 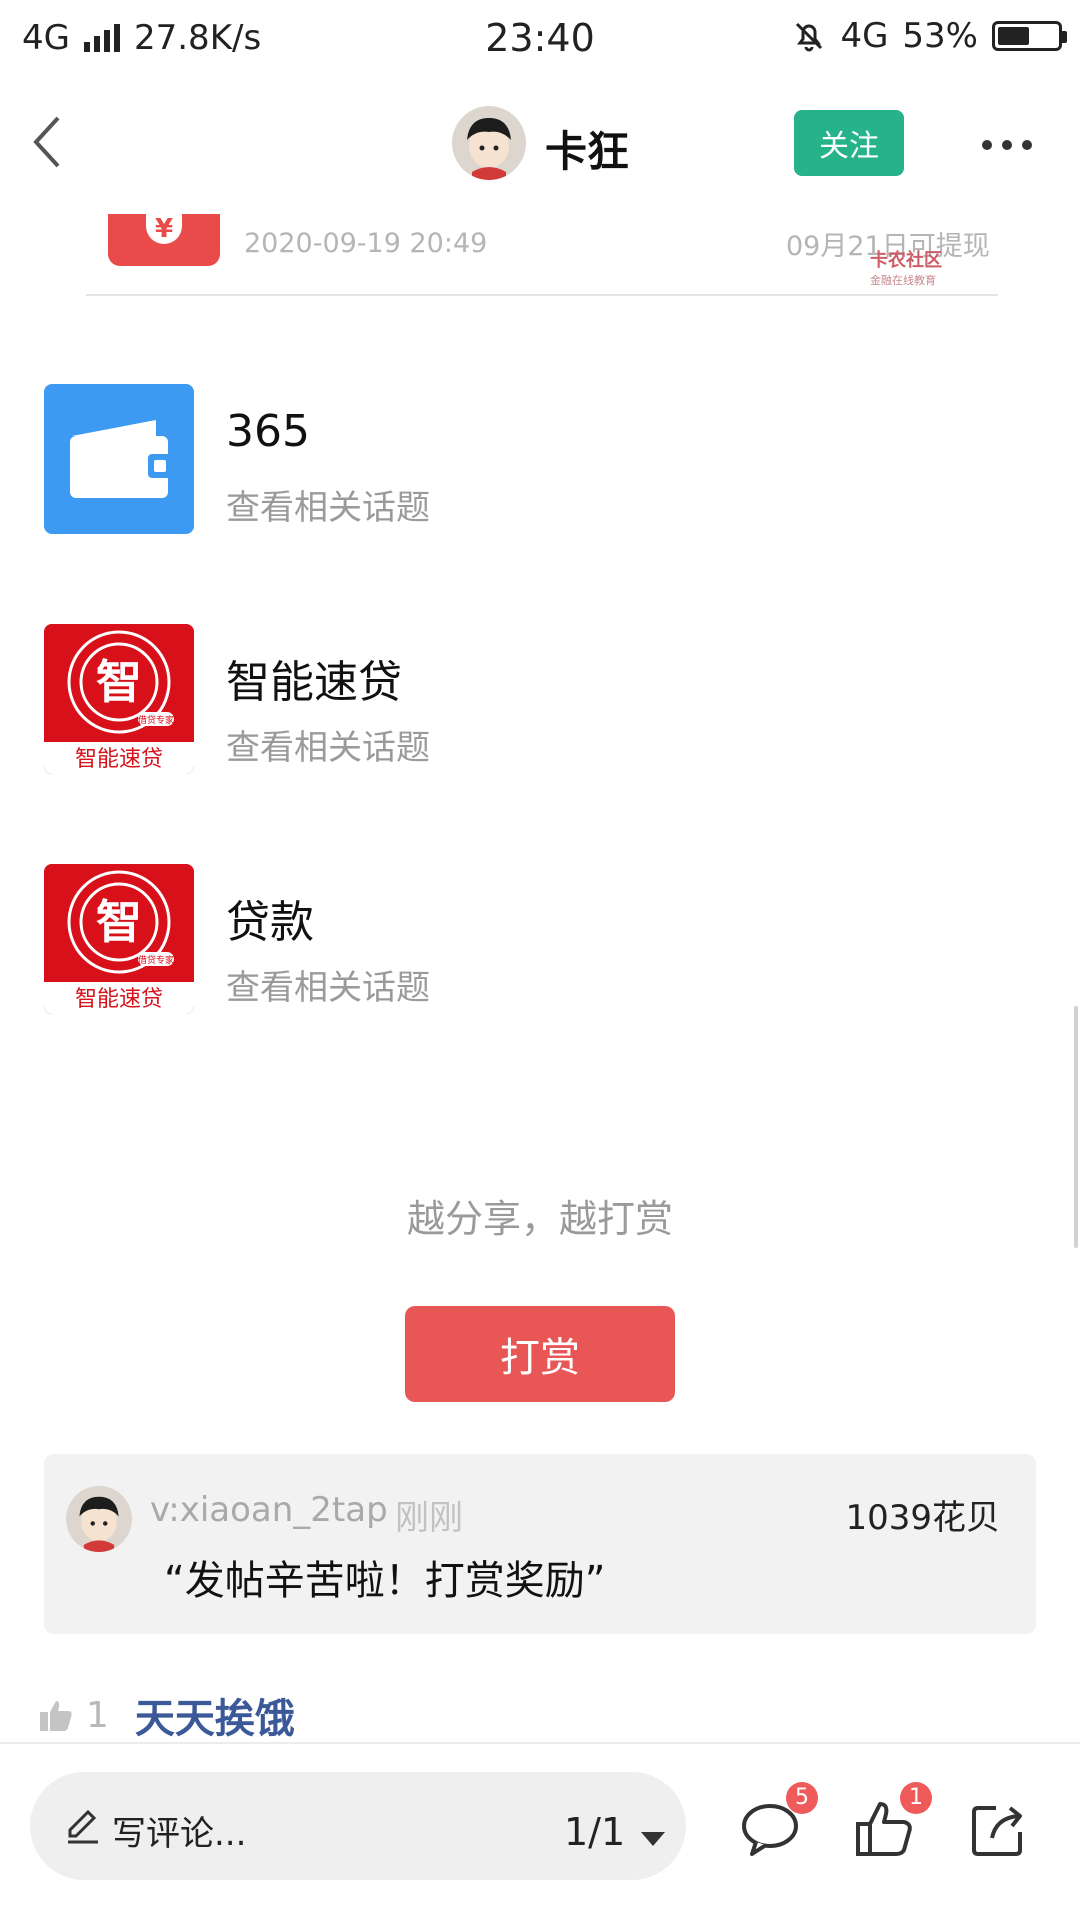 I want to click on dropdown-arrow-icon, so click(x=653, y=1839).